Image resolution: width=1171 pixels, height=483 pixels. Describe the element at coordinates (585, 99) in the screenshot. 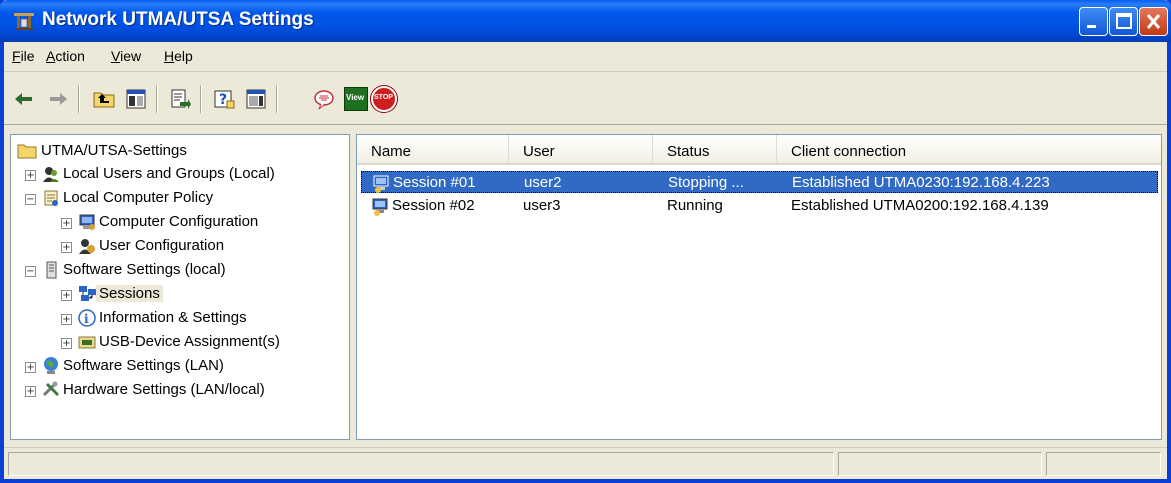

I see `toolbar: ? View STOP` at that location.